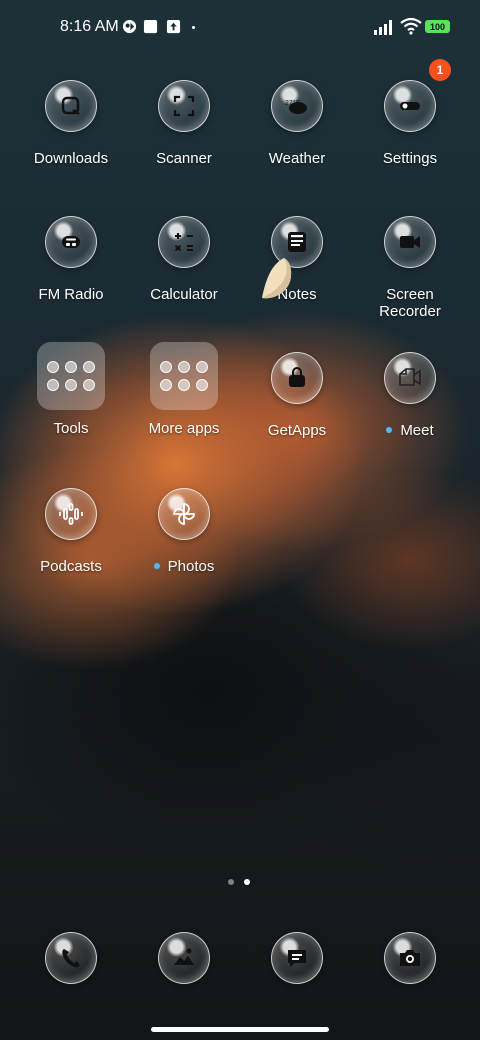 The width and height of the screenshot is (480, 1040). What do you see at coordinates (89, 26) in the screenshot?
I see `status-time: 8:16 AM` at bounding box center [89, 26].